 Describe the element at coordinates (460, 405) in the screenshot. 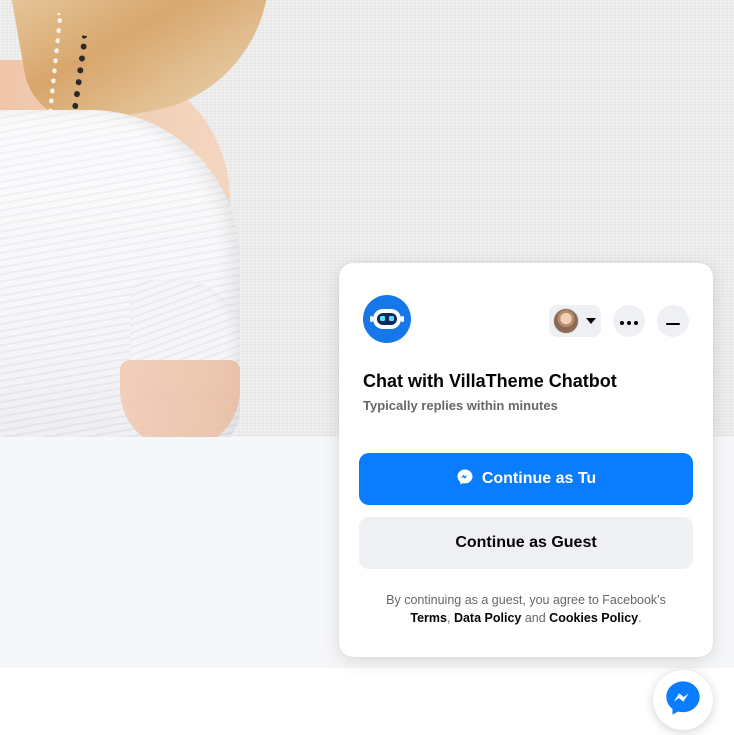

I see `chat-subtitle: Typically replies within minutes` at that location.